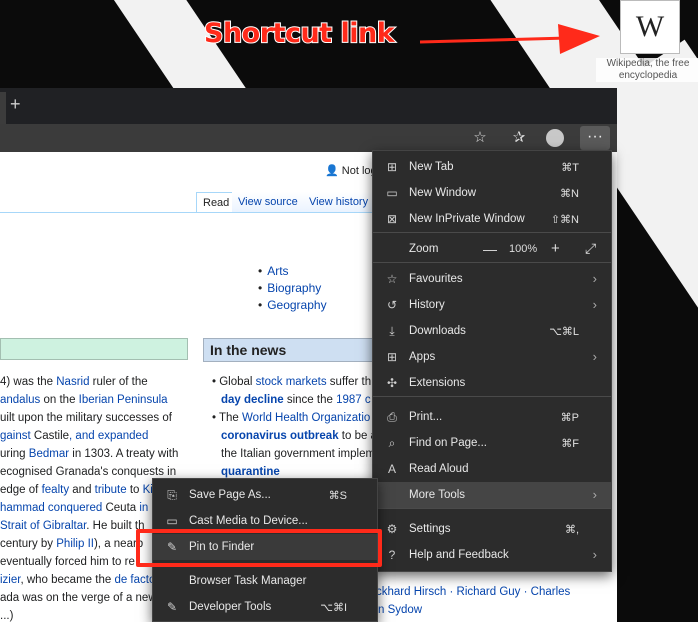 This screenshot has width=698, height=622. Describe the element at coordinates (492, 167) in the screenshot. I see `menu-item-new-tab: ⊞ New Tab ⌘T` at that location.